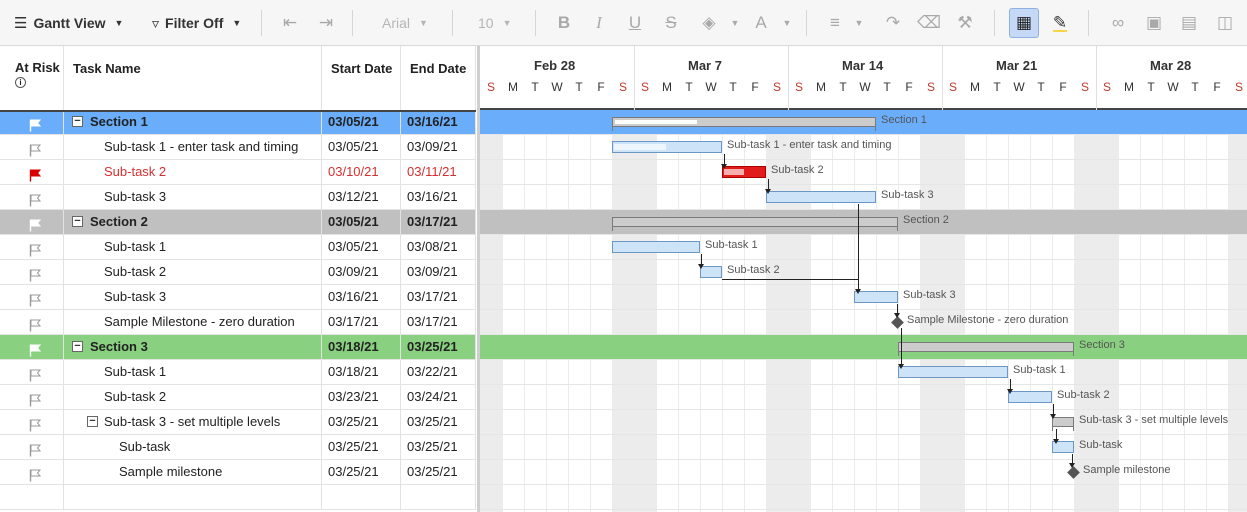 Image resolution: width=1247 pixels, height=512 pixels. I want to click on gantt-view-dropdown: ☰ Gantt View ▼, so click(68, 23).